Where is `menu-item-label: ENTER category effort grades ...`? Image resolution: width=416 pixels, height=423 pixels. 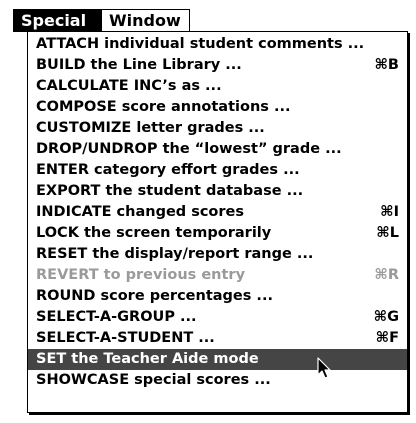
menu-item-label: ENTER category effort grades ... is located at coordinates (168, 170).